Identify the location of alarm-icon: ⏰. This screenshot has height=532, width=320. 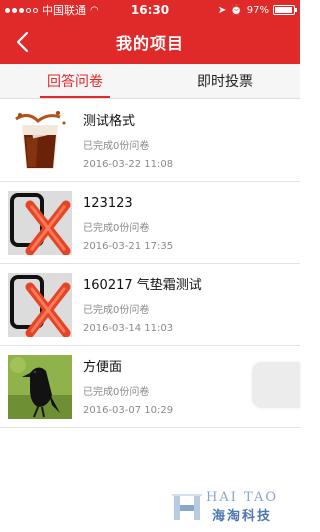
(236, 10).